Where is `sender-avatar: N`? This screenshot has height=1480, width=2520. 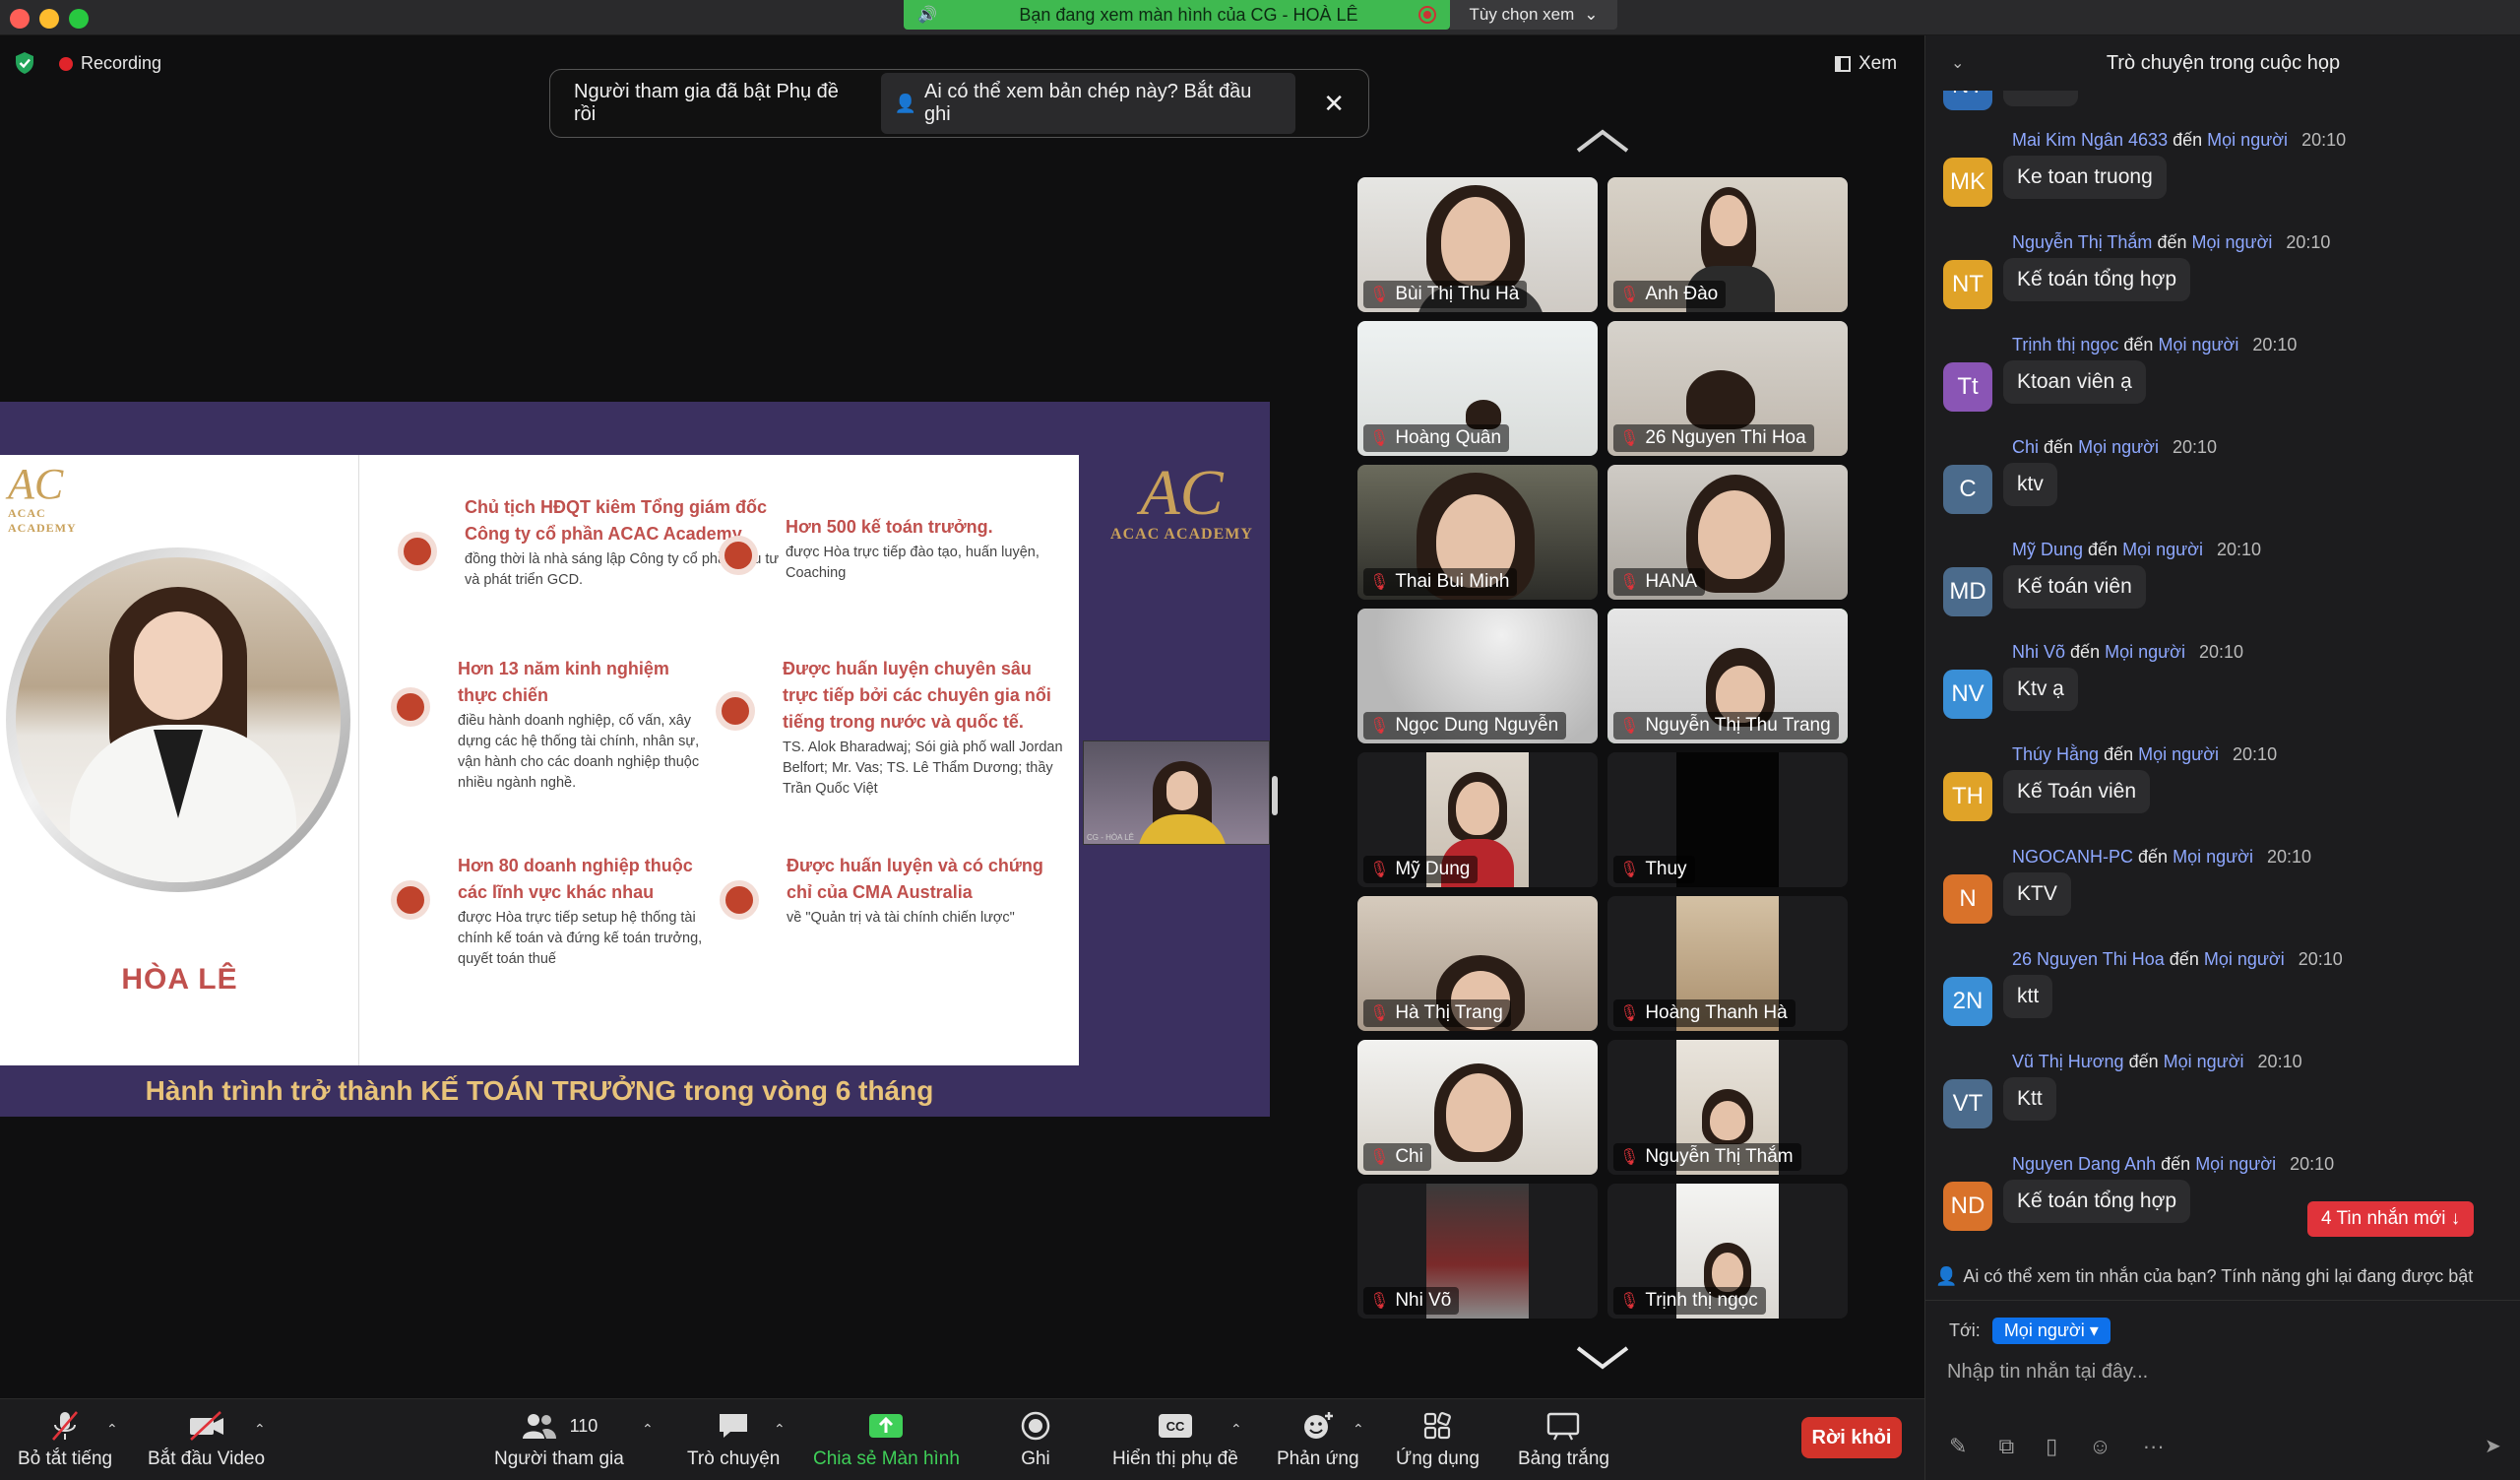
sender-avatar: N is located at coordinates (1967, 899).